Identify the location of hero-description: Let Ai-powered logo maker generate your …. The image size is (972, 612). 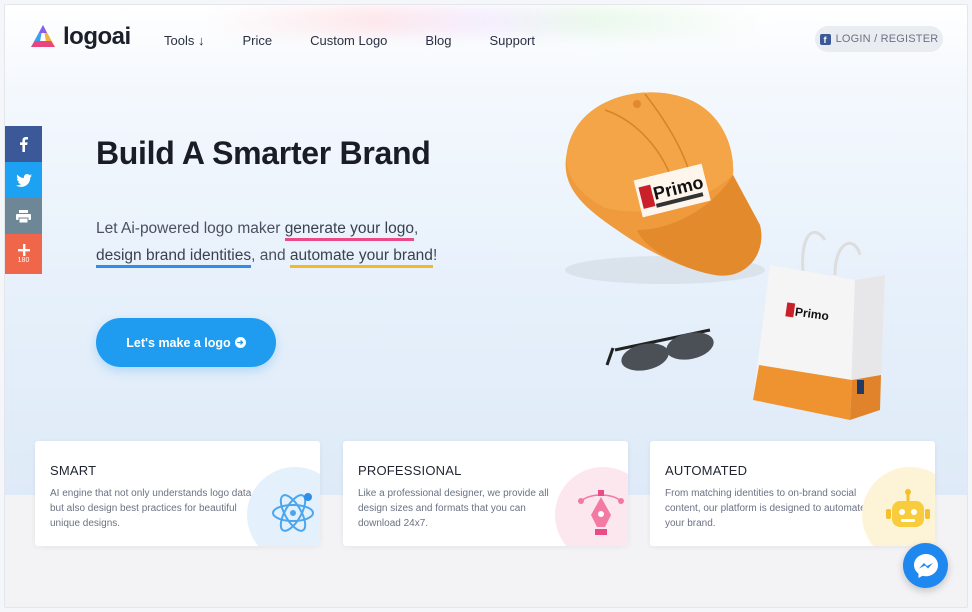
(306, 242).